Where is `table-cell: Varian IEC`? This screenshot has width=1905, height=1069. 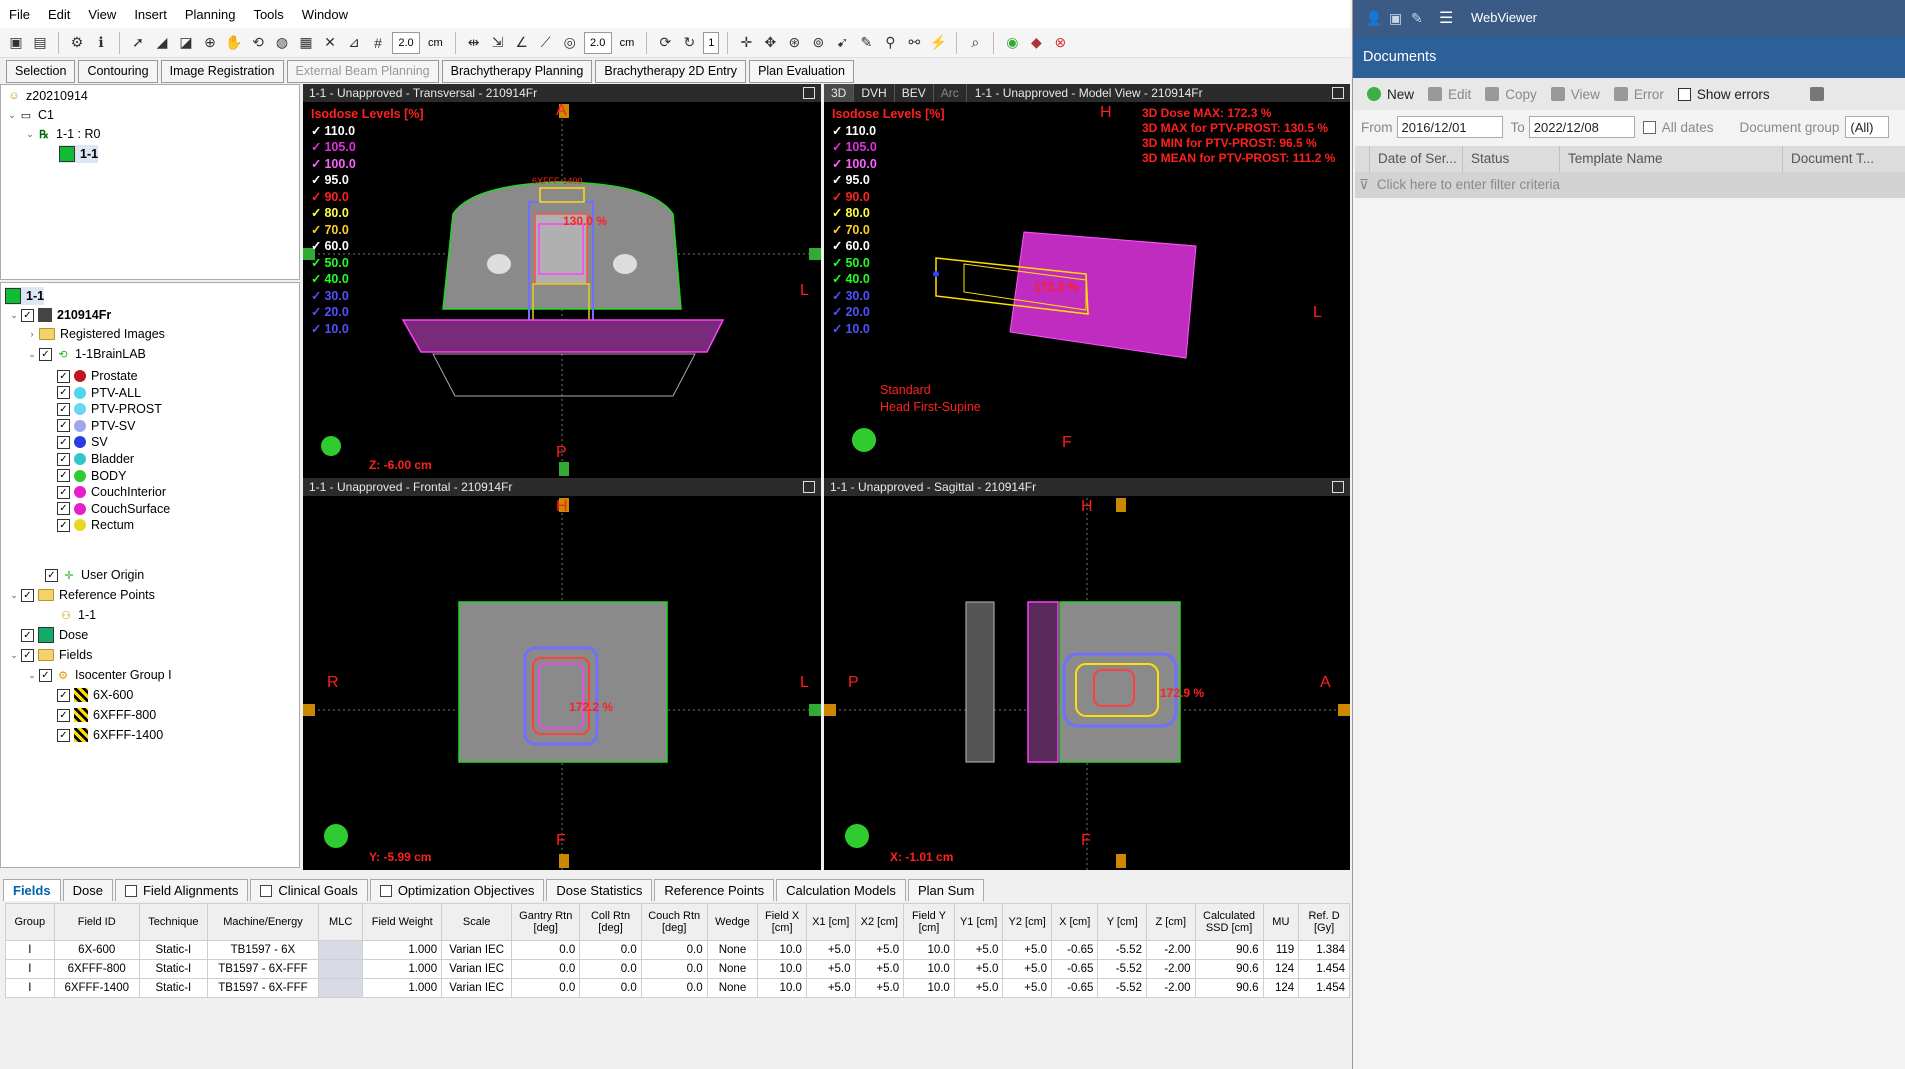
table-cell: Varian IEC is located at coordinates (477, 988).